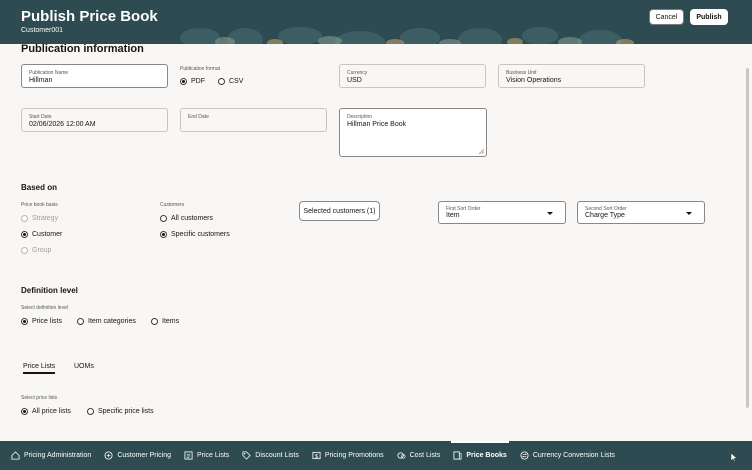 The height and width of the screenshot is (470, 752). I want to click on based-on-heading: Based on, so click(39, 187).